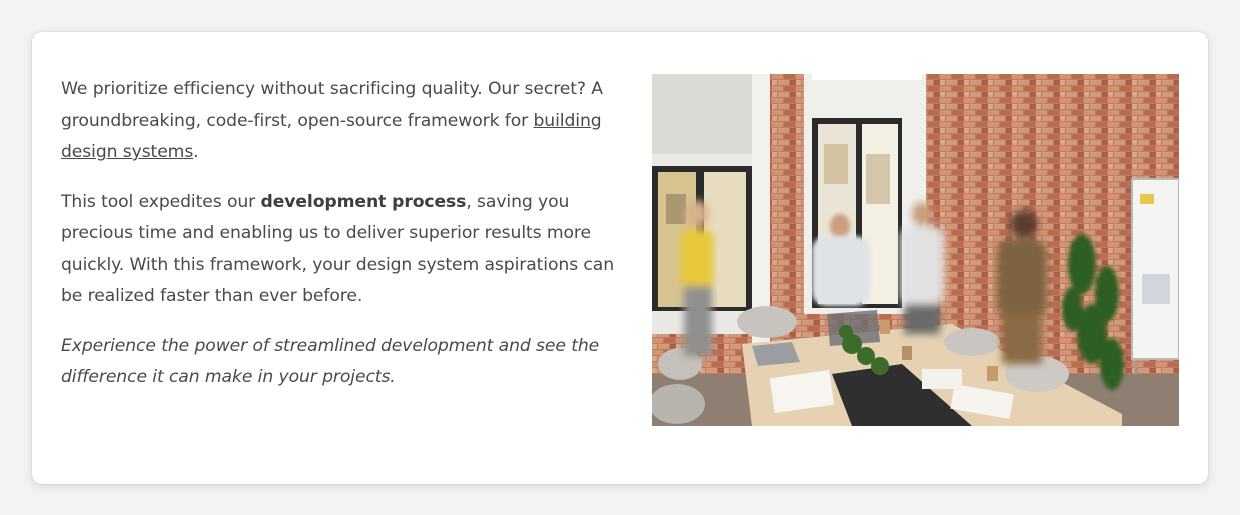 The image size is (1240, 515). Describe the element at coordinates (363, 201) in the screenshot. I see `development-process-bold: development process` at that location.